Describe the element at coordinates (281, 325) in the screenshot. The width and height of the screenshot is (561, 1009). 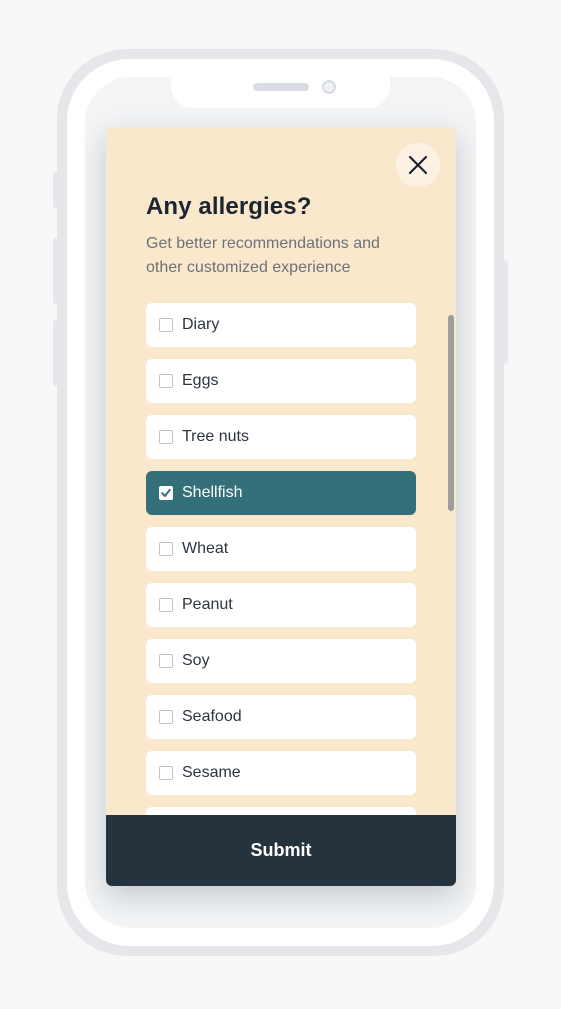
I see `allergy-option-diary: Diary` at that location.